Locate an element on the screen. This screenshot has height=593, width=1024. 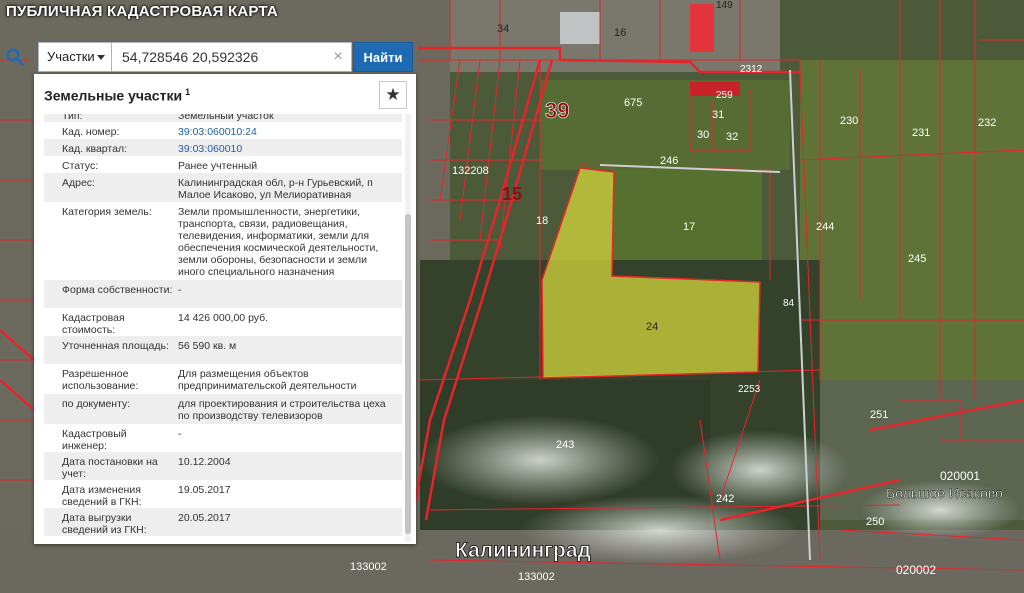
parcel-label-2312: 2312 is located at coordinates (751, 69).